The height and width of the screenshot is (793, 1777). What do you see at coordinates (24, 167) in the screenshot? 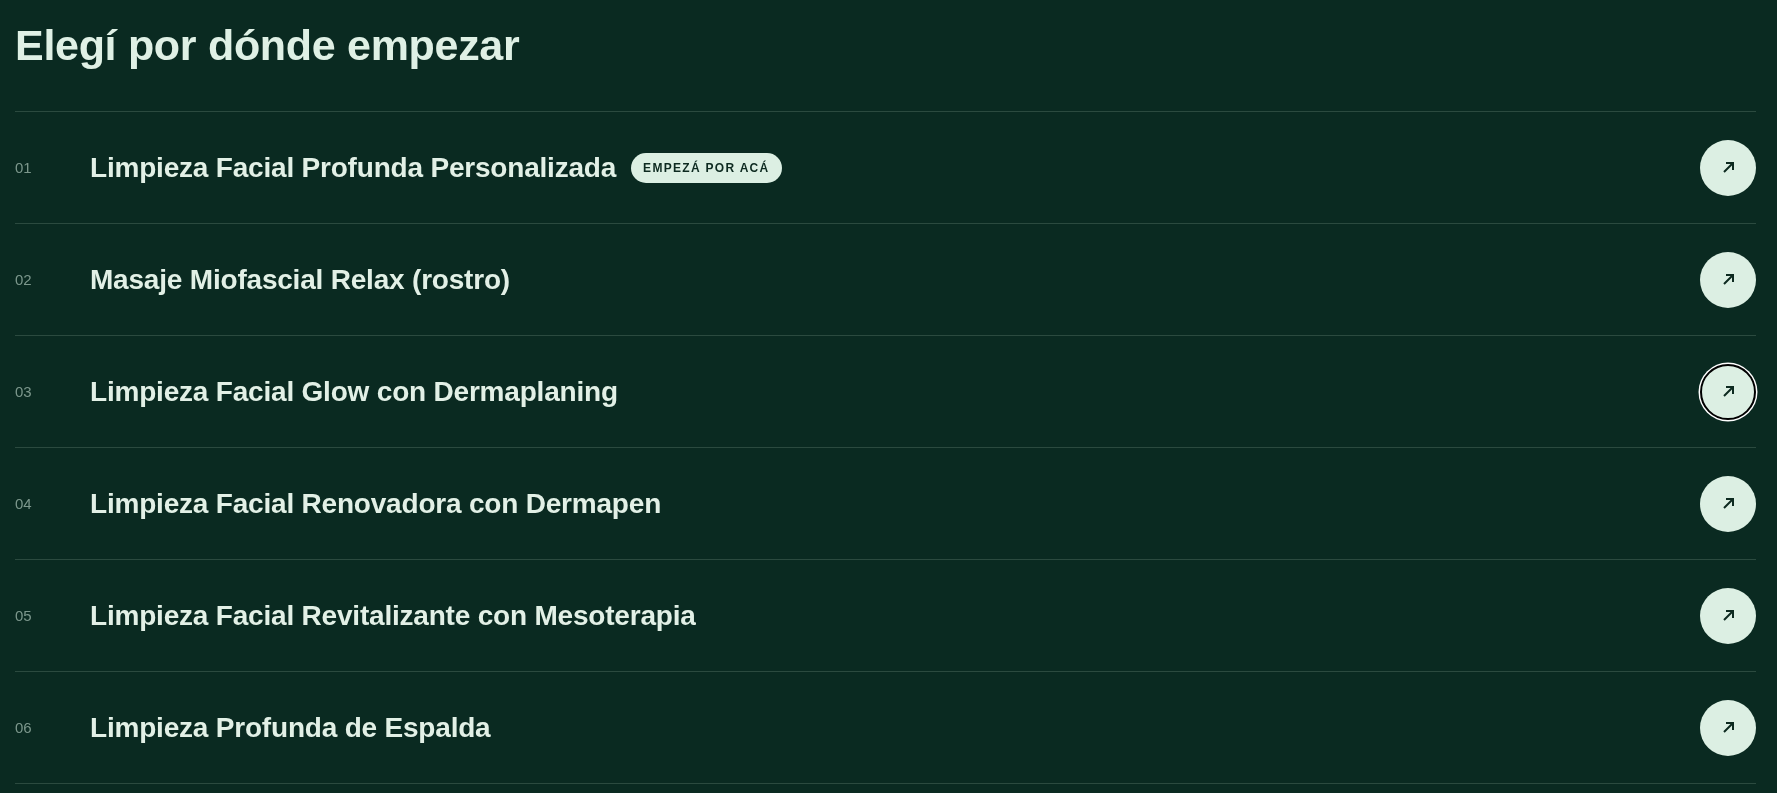
I see `item-number: 01` at bounding box center [24, 167].